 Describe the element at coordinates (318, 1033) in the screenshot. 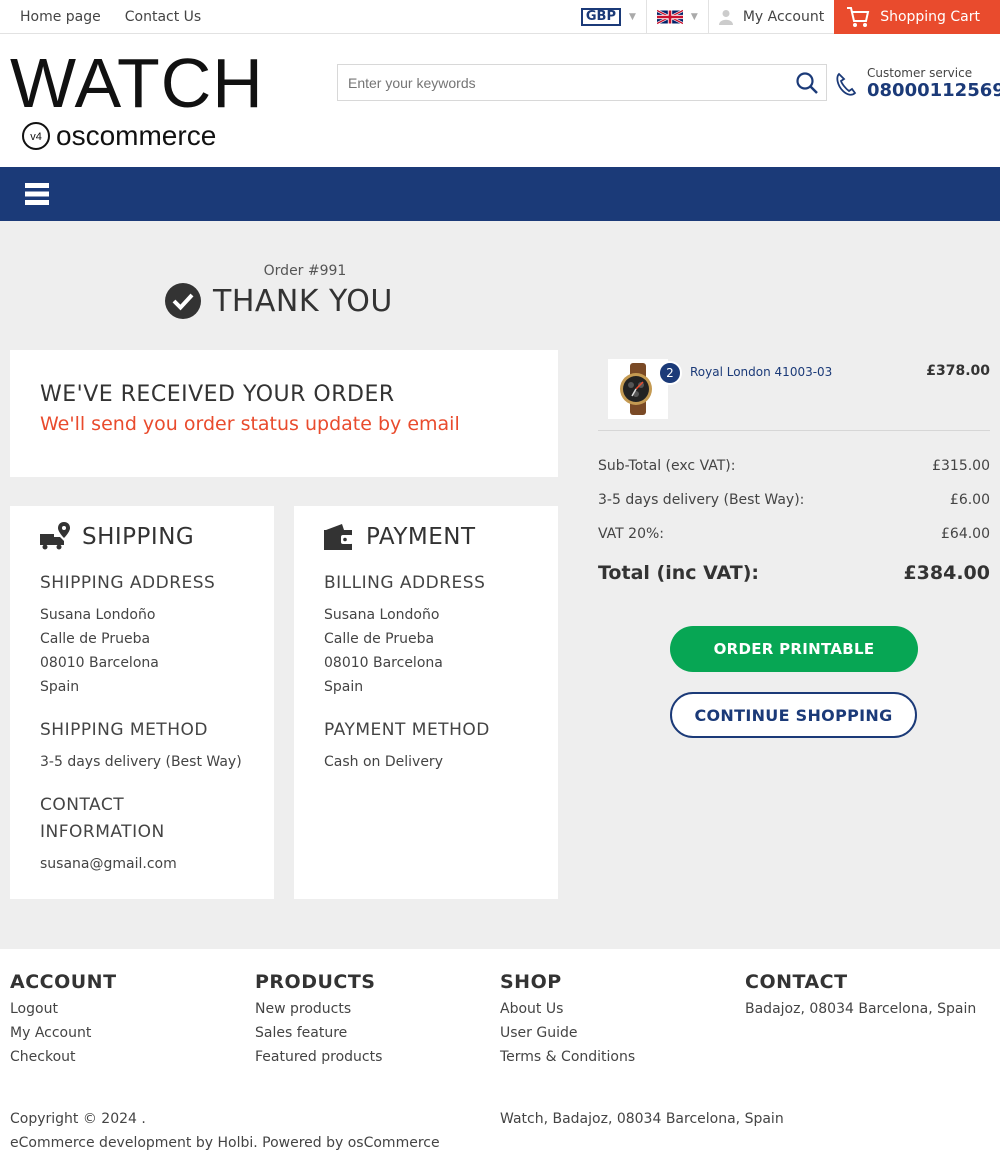

I see `footer-link-sales-feature: Sales feature` at that location.